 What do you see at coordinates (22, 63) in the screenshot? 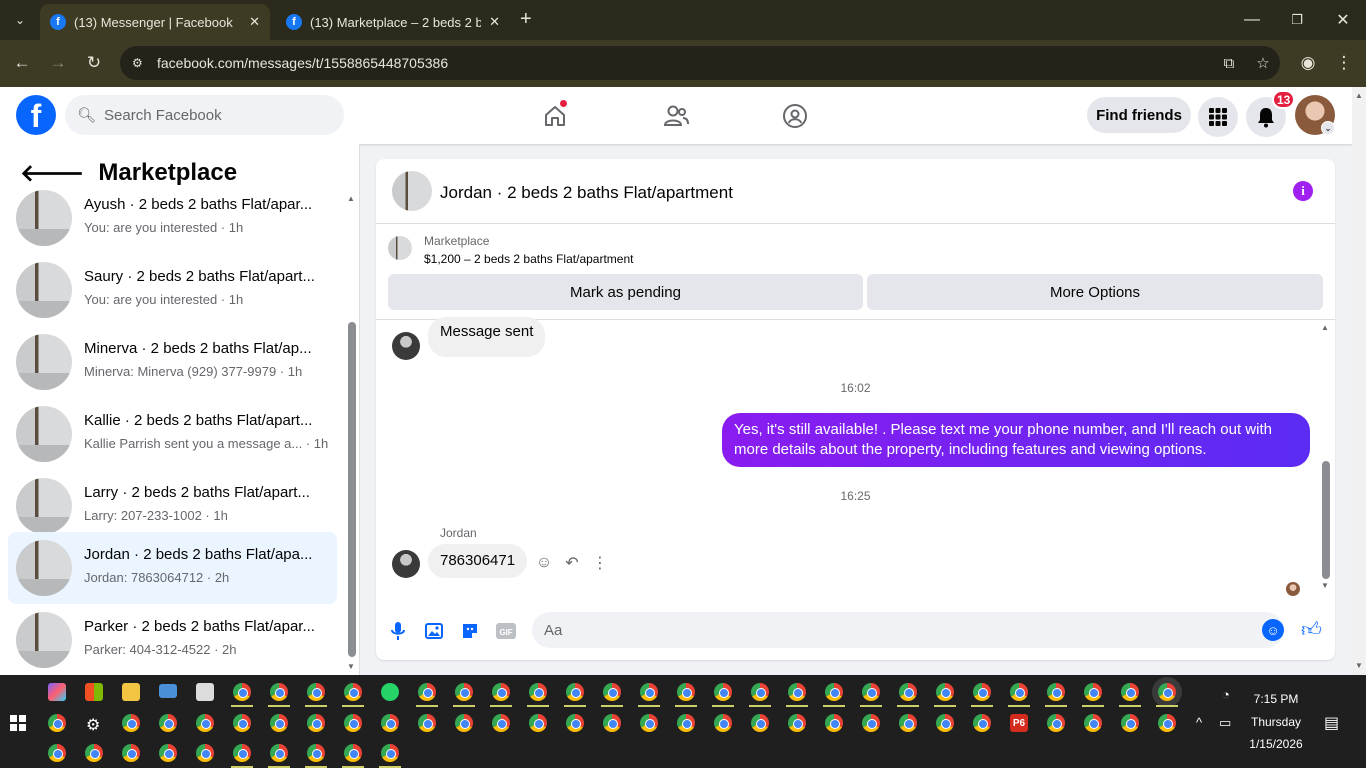
I see `back-arrow-icon: ←` at bounding box center [22, 63].